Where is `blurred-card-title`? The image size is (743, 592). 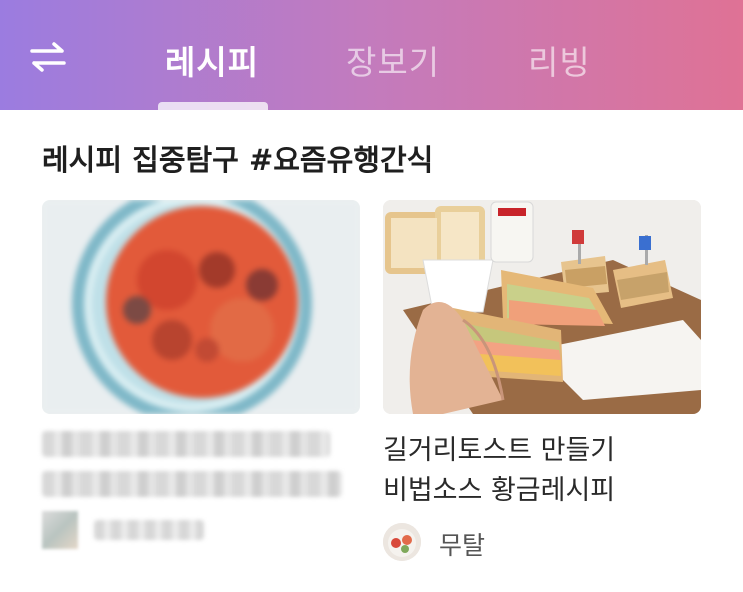
blurred-card-title is located at coordinates (192, 464).